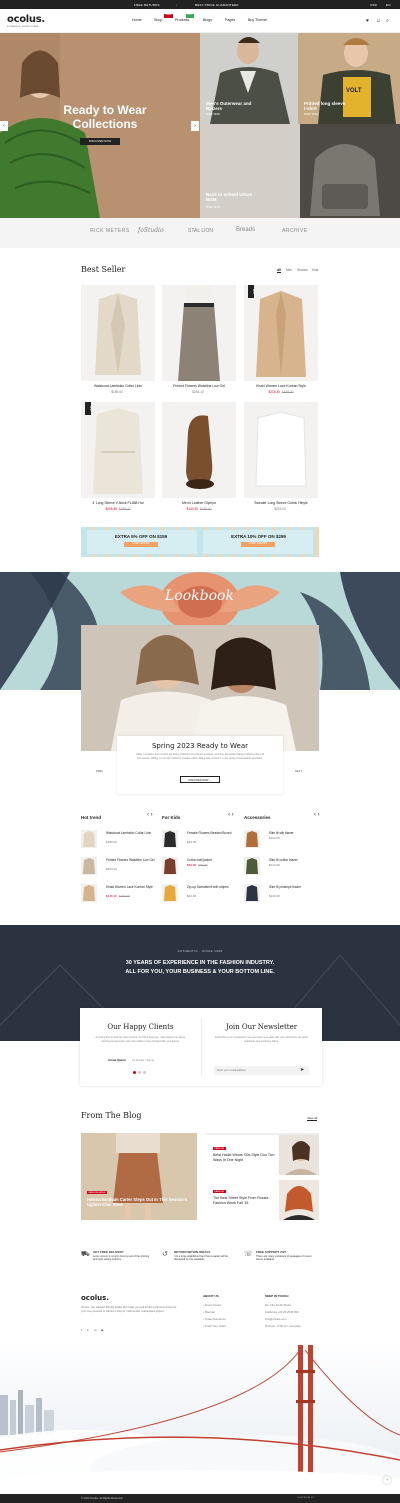  I want to click on hero-block-outerwear: Men's Outerwear and Blazers SHOP NOW, so click(249, 78).